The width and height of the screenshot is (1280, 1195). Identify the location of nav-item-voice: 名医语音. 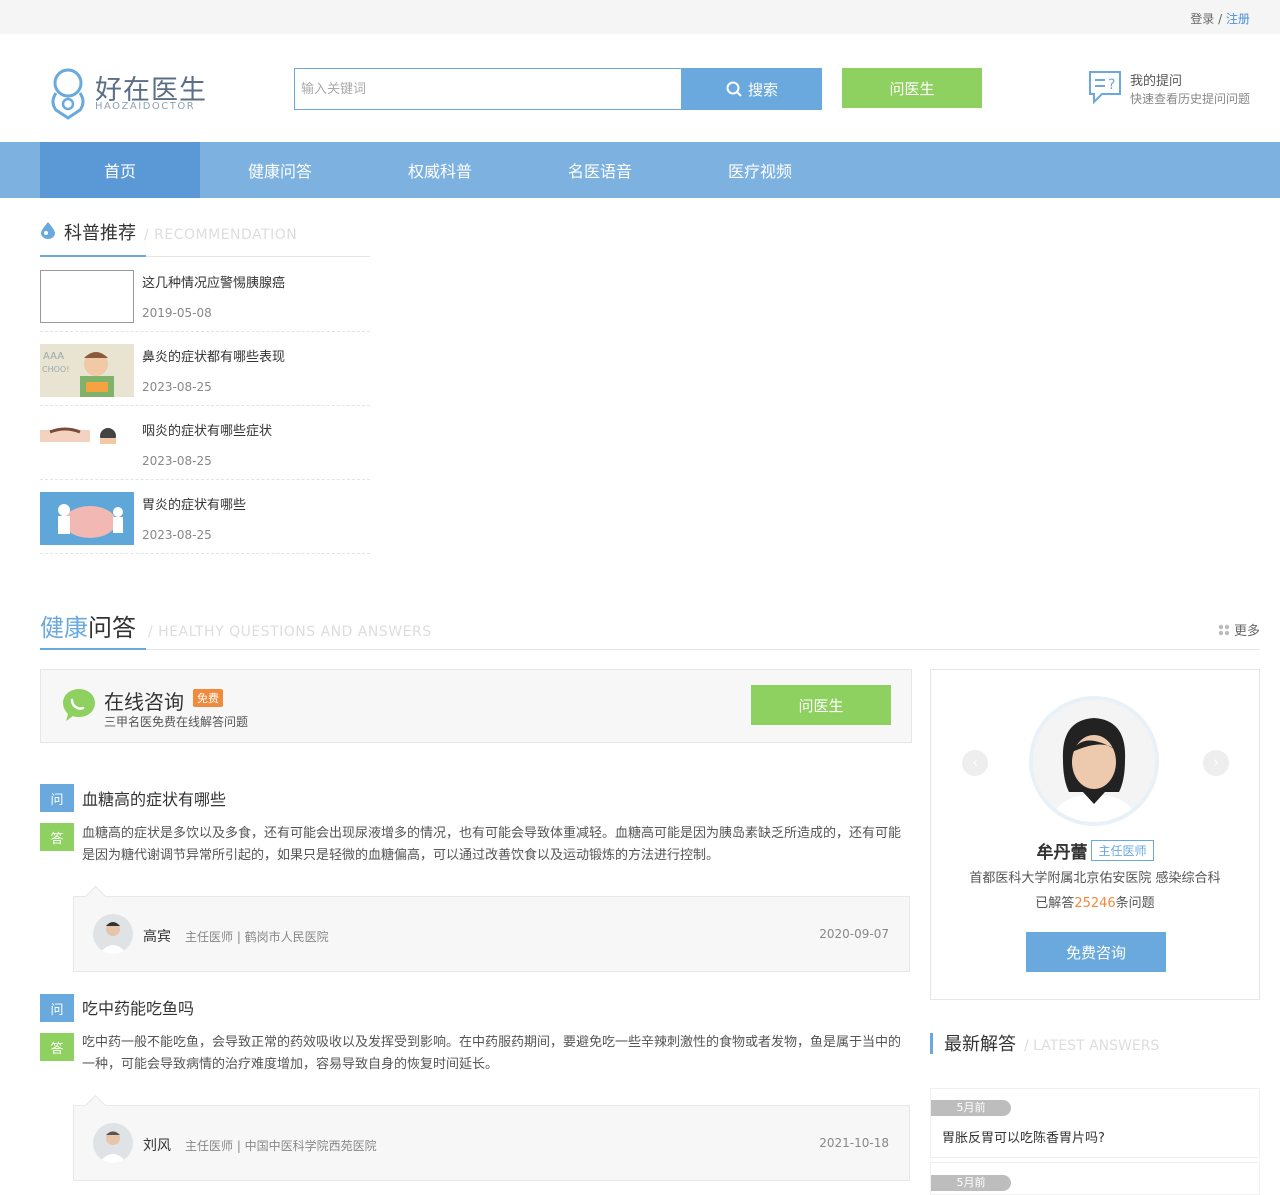
(600, 170).